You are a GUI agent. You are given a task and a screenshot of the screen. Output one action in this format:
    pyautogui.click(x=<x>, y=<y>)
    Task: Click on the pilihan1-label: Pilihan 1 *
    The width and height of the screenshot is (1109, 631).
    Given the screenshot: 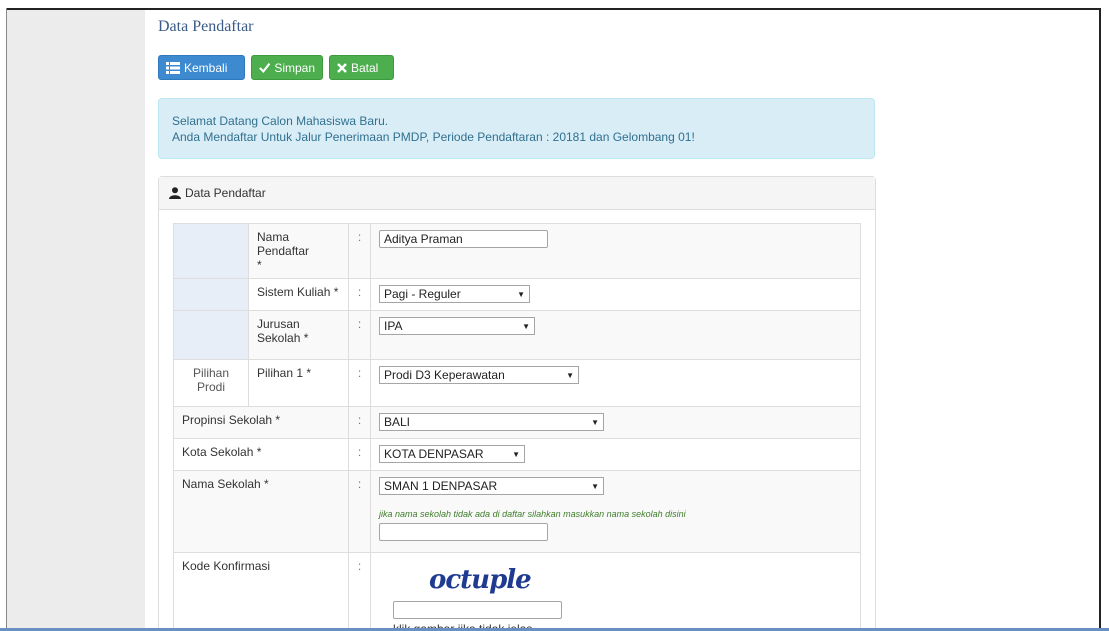 What is the action you would take?
    pyautogui.click(x=298, y=383)
    